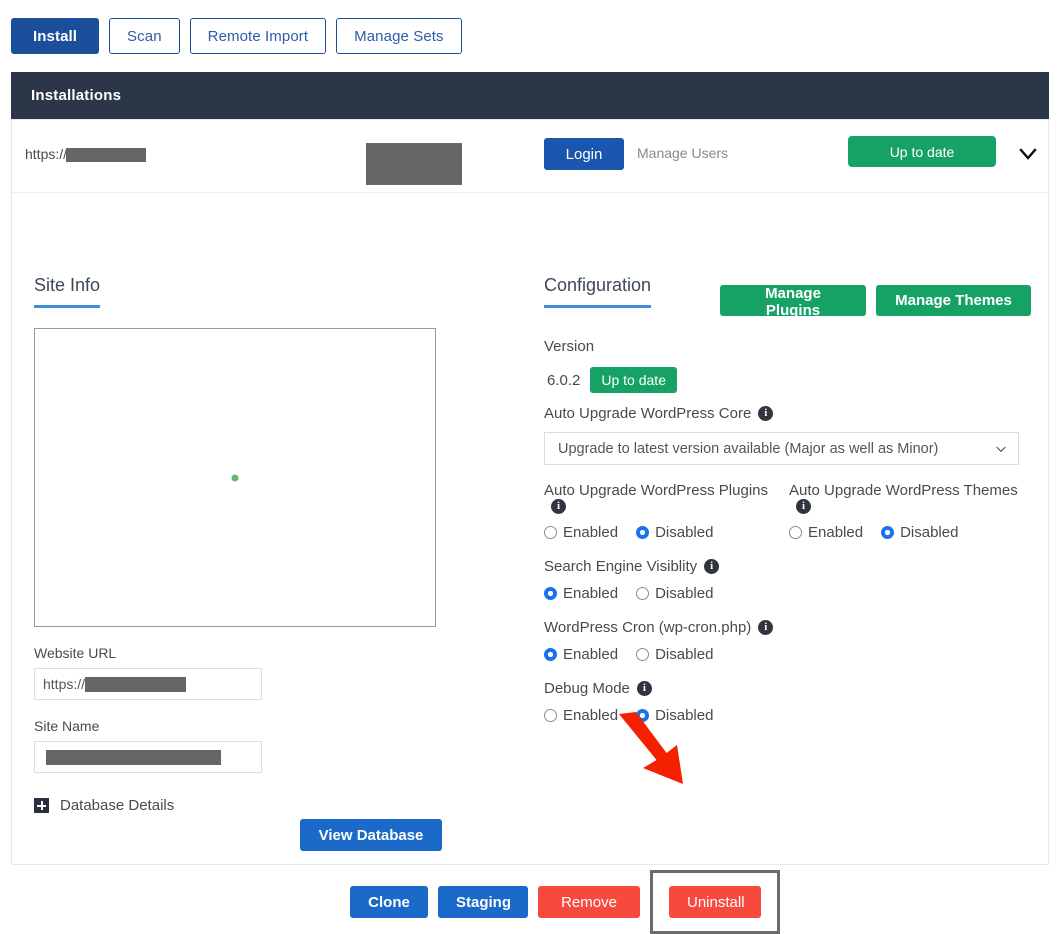 This screenshot has height=934, width=1060. What do you see at coordinates (789, 654) in the screenshot?
I see `wordpress-cron-radios: Enabled Disabled` at bounding box center [789, 654].